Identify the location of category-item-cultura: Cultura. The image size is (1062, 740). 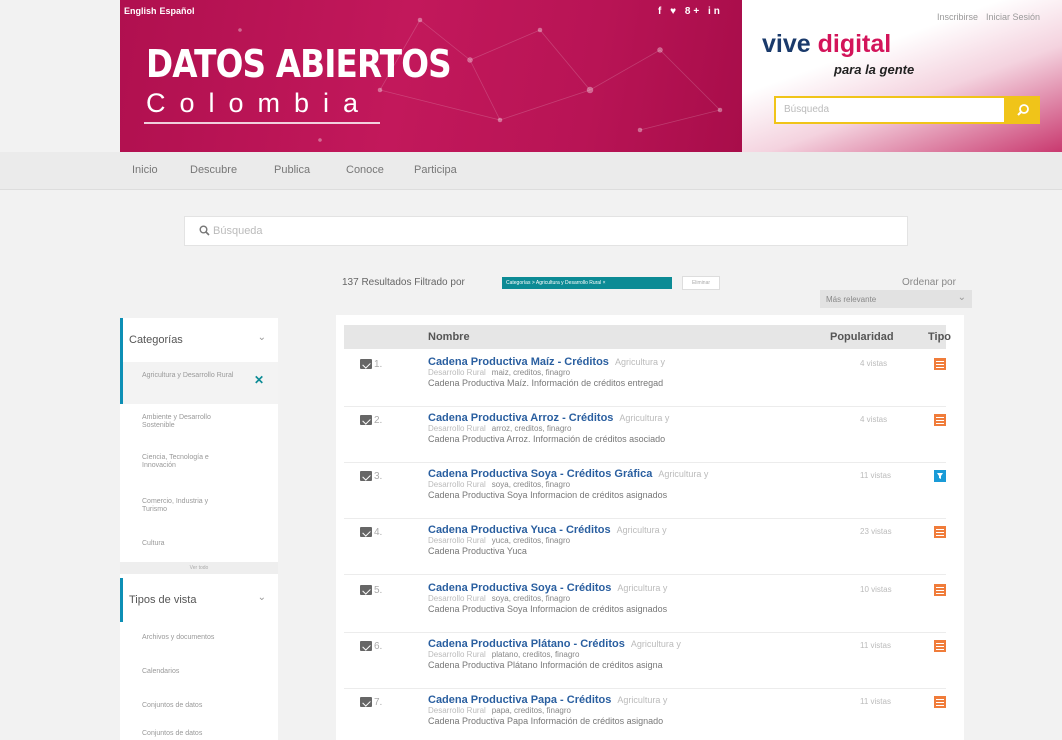
(199, 550).